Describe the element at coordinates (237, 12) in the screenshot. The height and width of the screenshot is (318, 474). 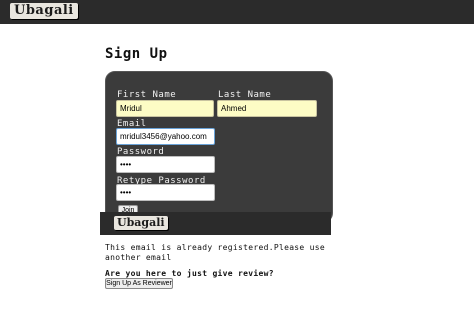
I see `top-header-bar: Ubagali` at that location.